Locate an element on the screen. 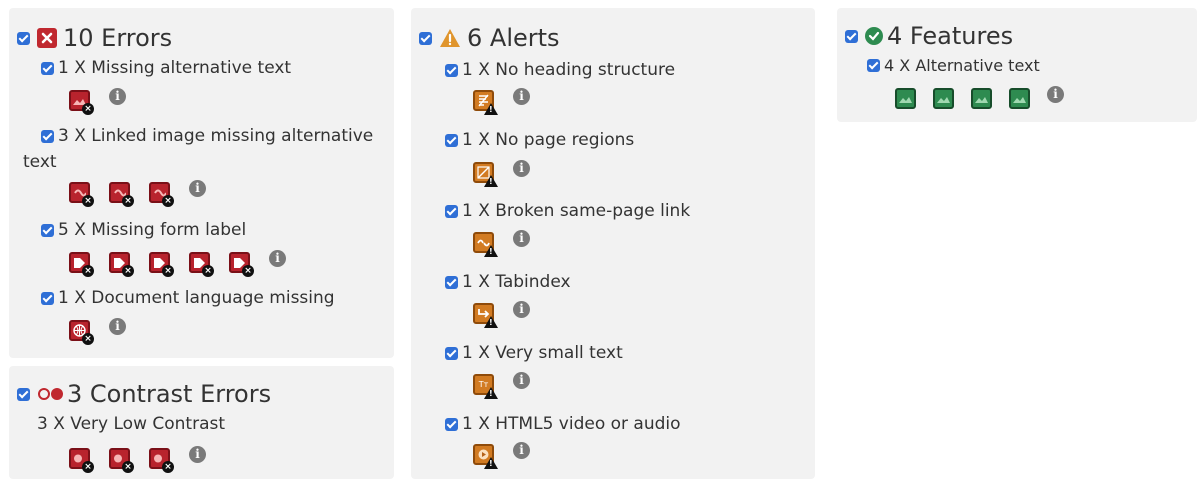 The width and height of the screenshot is (1197, 479). errors-title: 10 Errors is located at coordinates (118, 38).